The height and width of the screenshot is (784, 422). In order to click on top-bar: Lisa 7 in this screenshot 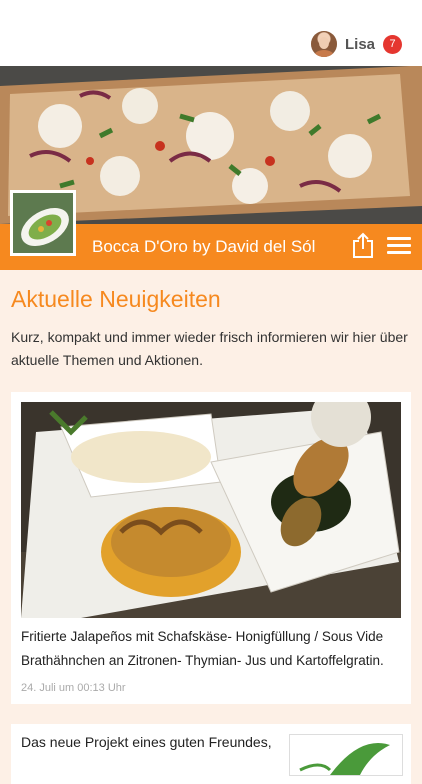, I will do `click(211, 33)`.